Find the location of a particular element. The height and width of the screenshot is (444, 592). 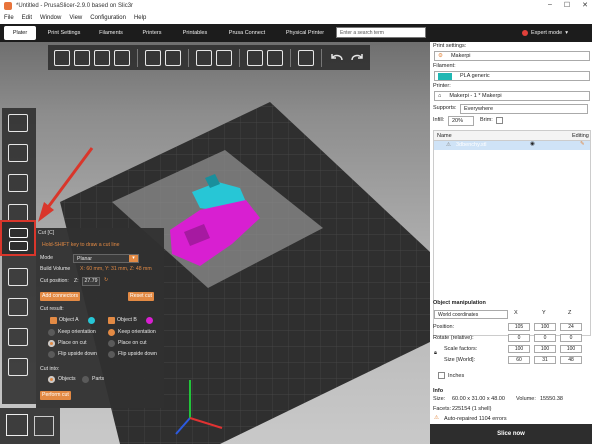

build-volume-value: X: 60 mm, Y: 31 mm, Z: 48 mm is located at coordinates (116, 269).